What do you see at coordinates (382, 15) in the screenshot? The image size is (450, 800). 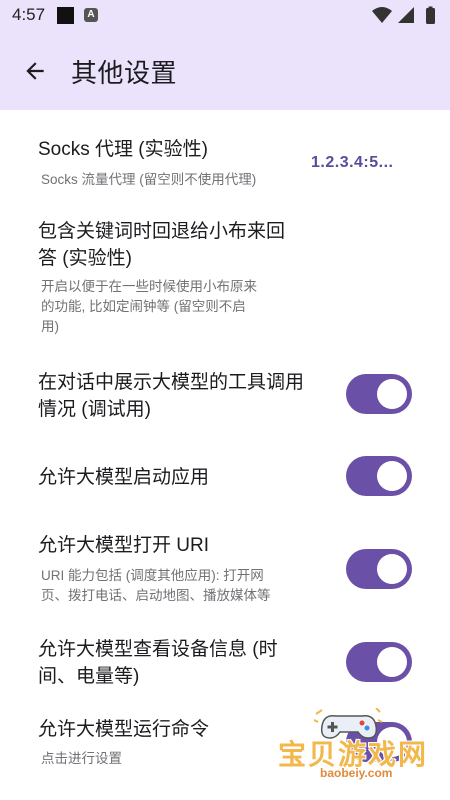 I see `wifi-icon` at bounding box center [382, 15].